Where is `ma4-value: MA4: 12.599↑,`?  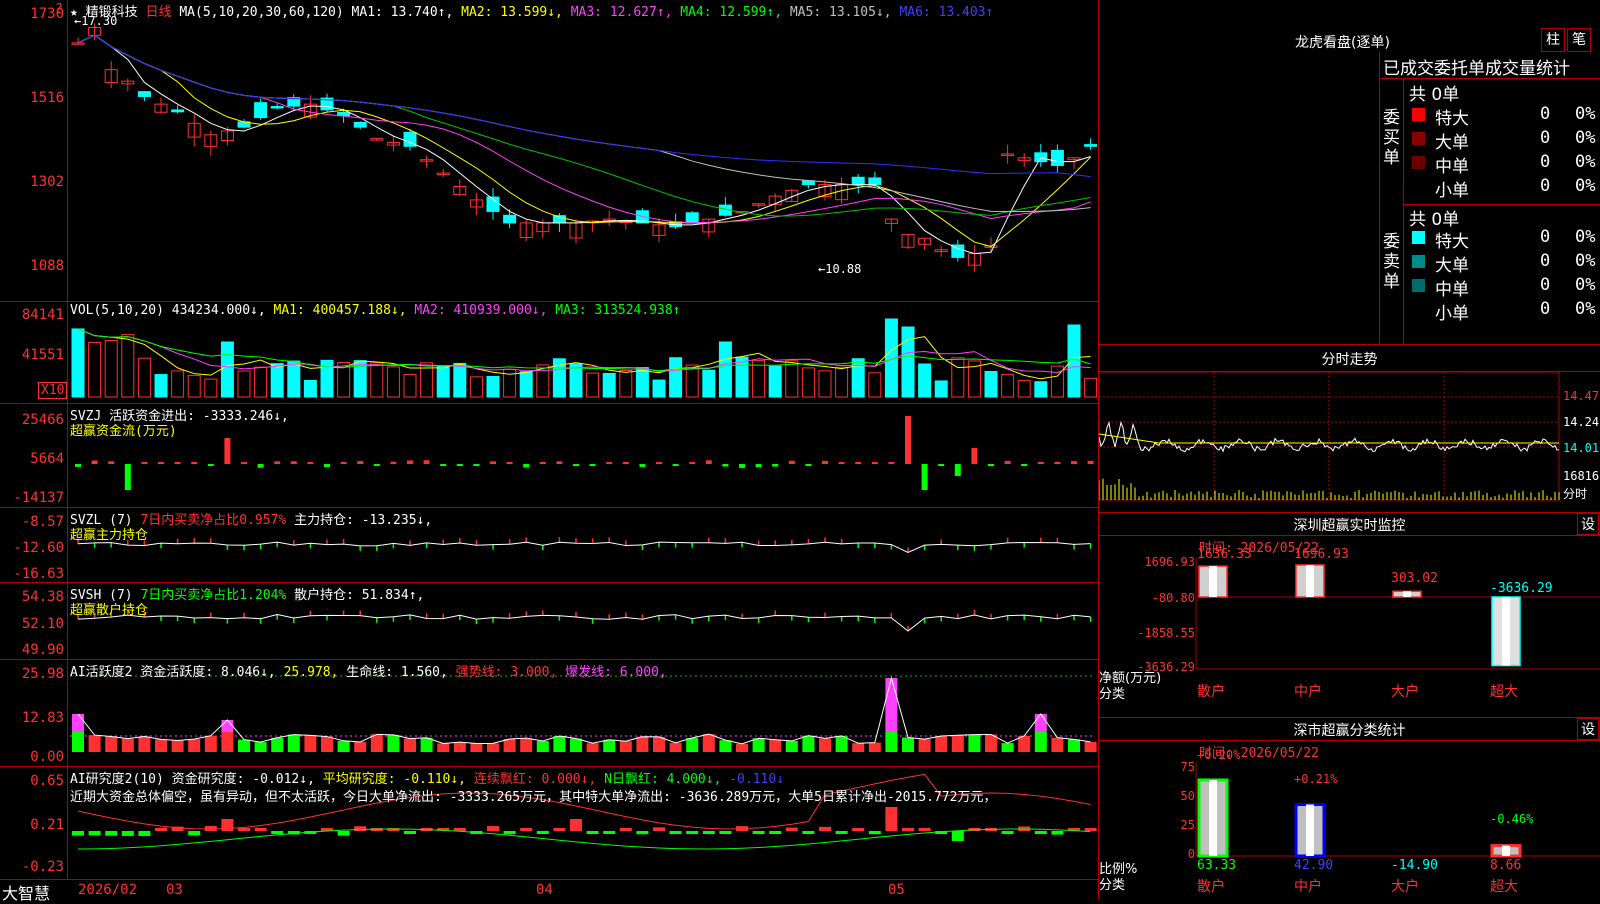 ma4-value: MA4: 12.599↑, is located at coordinates (731, 12).